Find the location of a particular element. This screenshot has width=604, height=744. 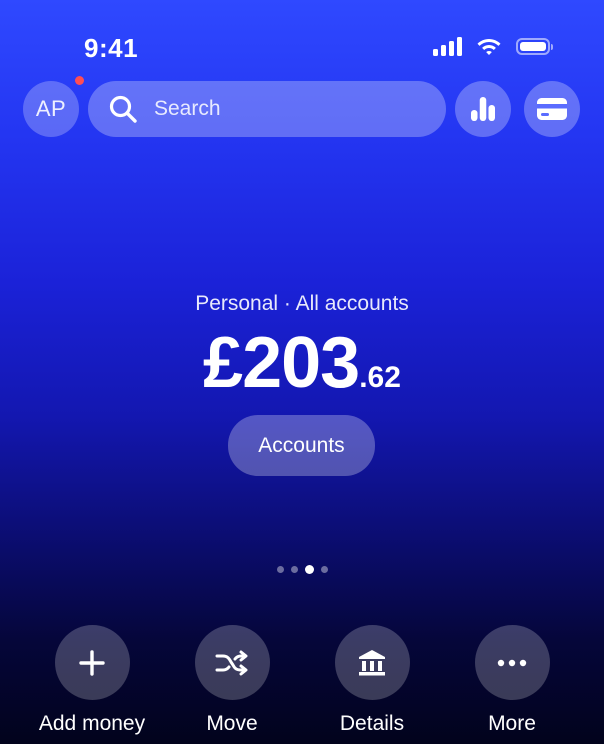

analytics-button is located at coordinates (483, 109).